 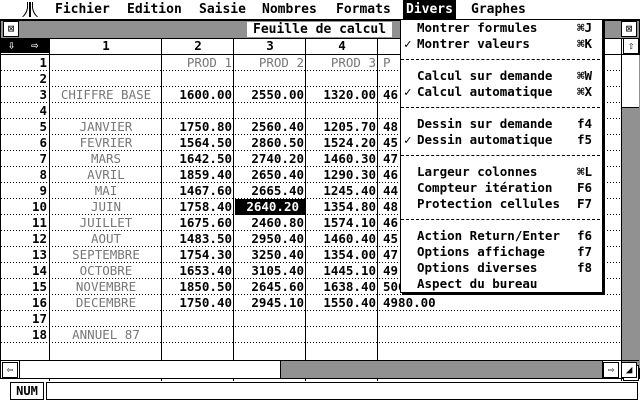 I want to click on close-box-icon: ⊠, so click(x=11, y=29).